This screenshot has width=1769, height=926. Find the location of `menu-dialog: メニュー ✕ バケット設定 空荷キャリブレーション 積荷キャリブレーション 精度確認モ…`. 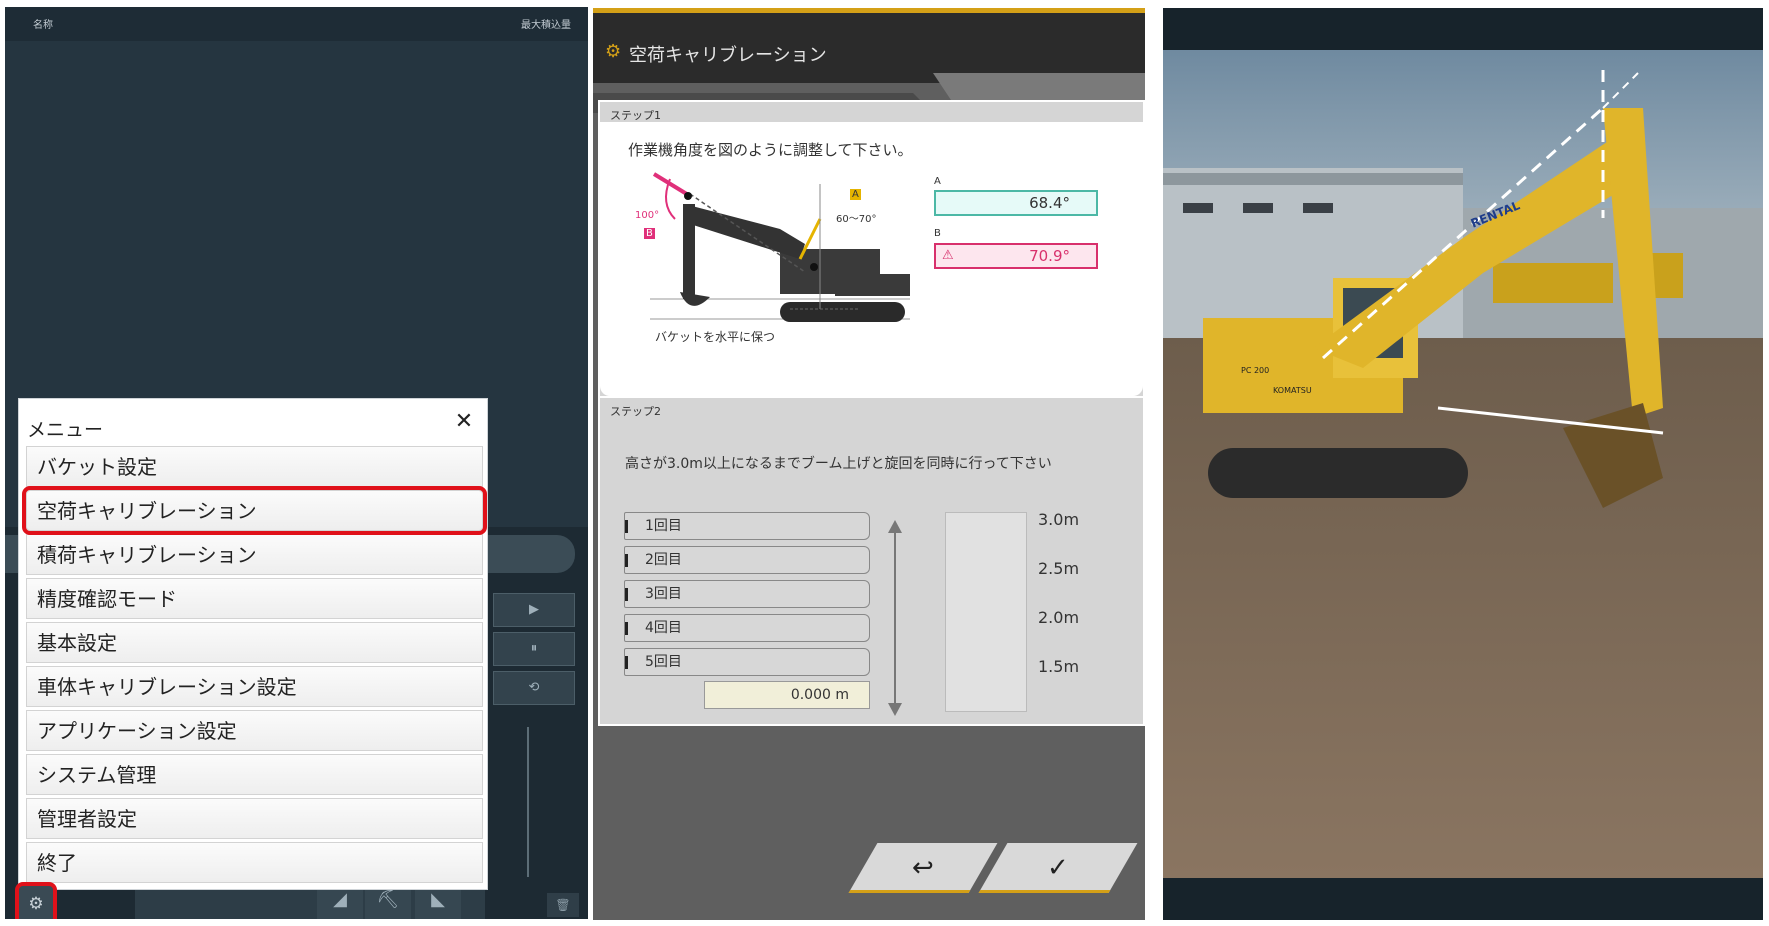

menu-dialog: メニュー ✕ バケット設定 空荷キャリブレーション 積荷キャリブレーション 精度確認モ… is located at coordinates (253, 644).